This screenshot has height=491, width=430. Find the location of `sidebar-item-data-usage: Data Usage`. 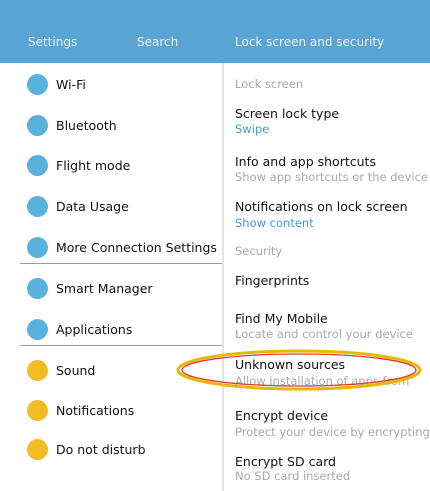

sidebar-item-data-usage: Data Usage is located at coordinates (111, 208).